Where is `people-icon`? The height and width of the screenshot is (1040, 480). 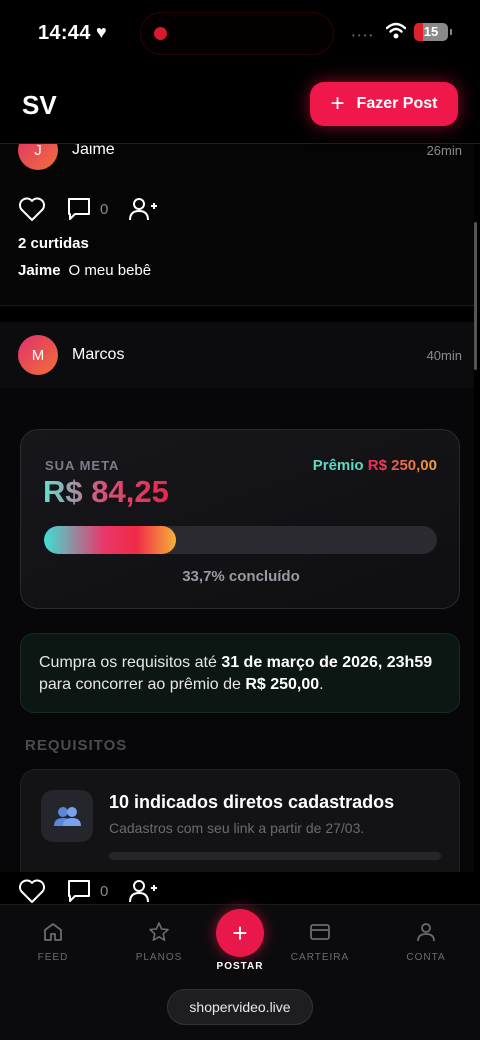 people-icon is located at coordinates (67, 816).